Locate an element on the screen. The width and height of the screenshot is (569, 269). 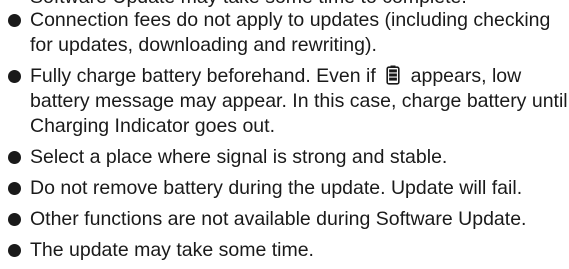
bullet-item-update-time: The update may take some time. is located at coordinates (284, 250).